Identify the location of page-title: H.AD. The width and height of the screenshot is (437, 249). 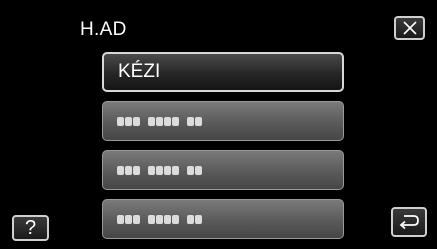
(103, 29).